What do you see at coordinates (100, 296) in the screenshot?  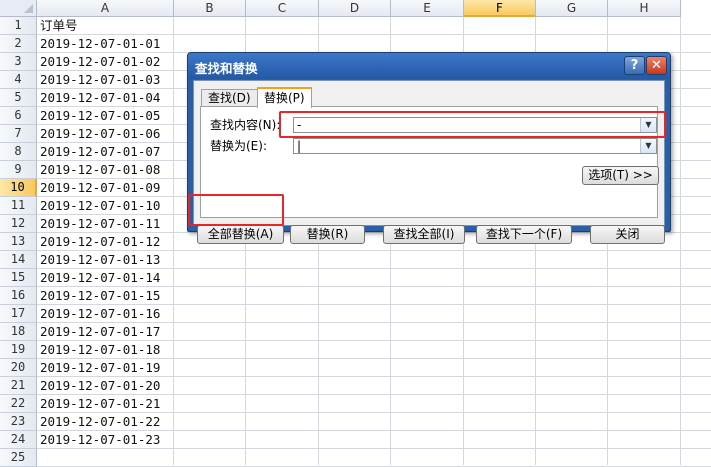 I see `cell-a16: 2019-12-07-01-15` at bounding box center [100, 296].